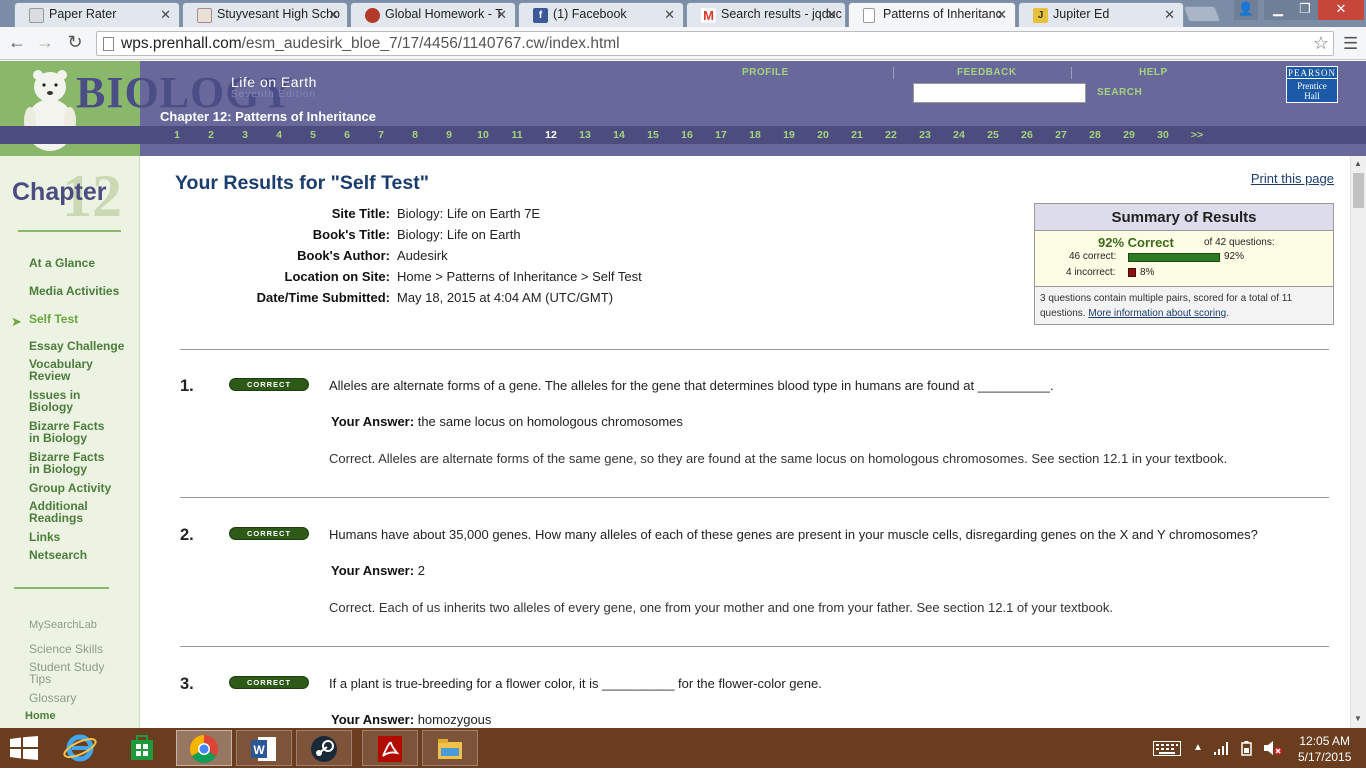  Describe the element at coordinates (80, 748) in the screenshot. I see `internet-explorer-icon` at that location.